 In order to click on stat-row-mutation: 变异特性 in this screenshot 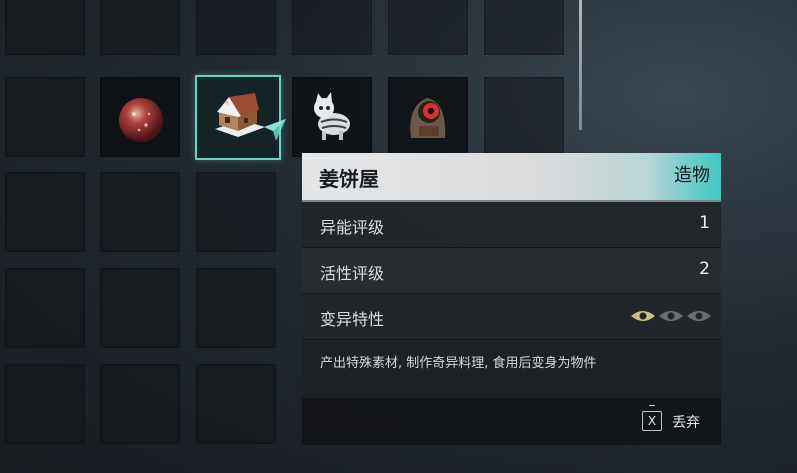, I will do `click(511, 317)`.